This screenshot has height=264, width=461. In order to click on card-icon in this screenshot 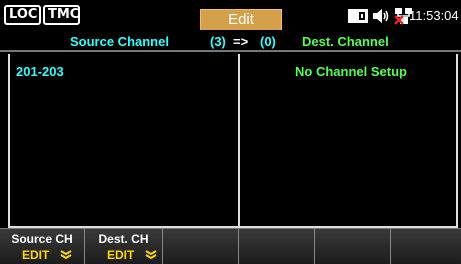, I will do `click(358, 16)`.